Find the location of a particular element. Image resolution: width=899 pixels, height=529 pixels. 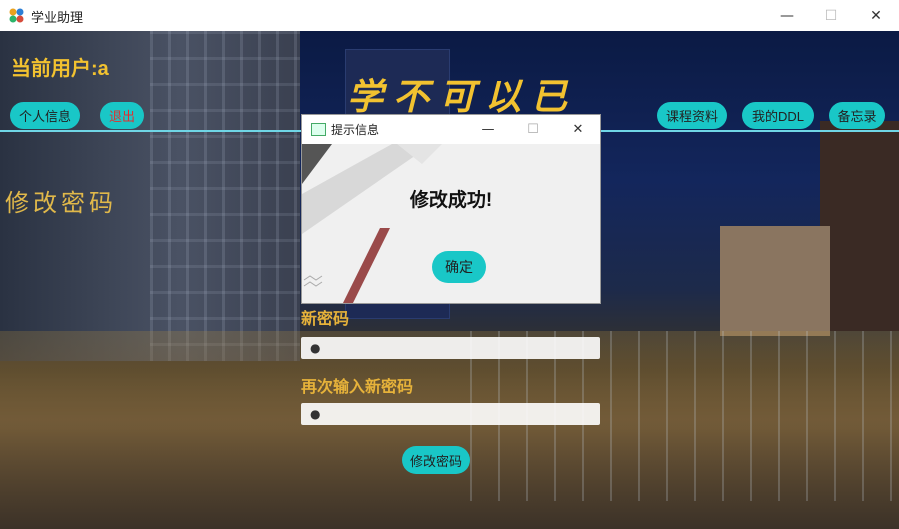

confirm-password-label: 再次输入新密码 is located at coordinates (357, 387).